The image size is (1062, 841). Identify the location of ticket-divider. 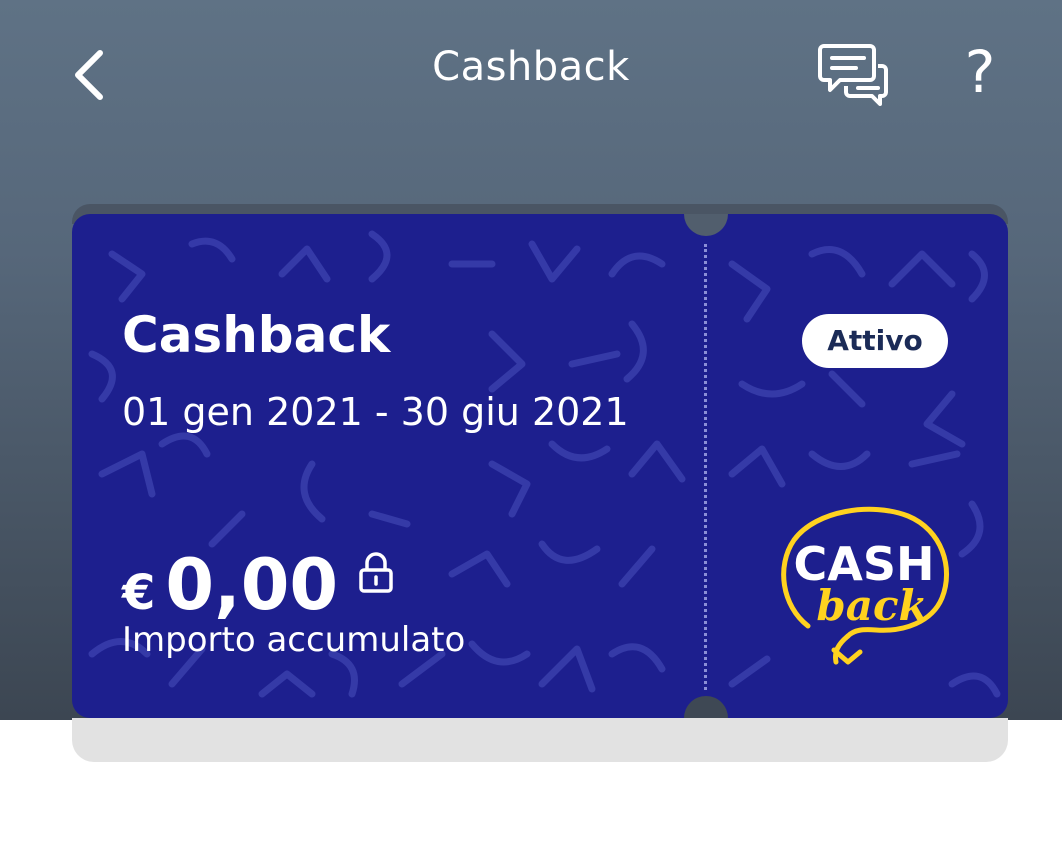
(705, 467).